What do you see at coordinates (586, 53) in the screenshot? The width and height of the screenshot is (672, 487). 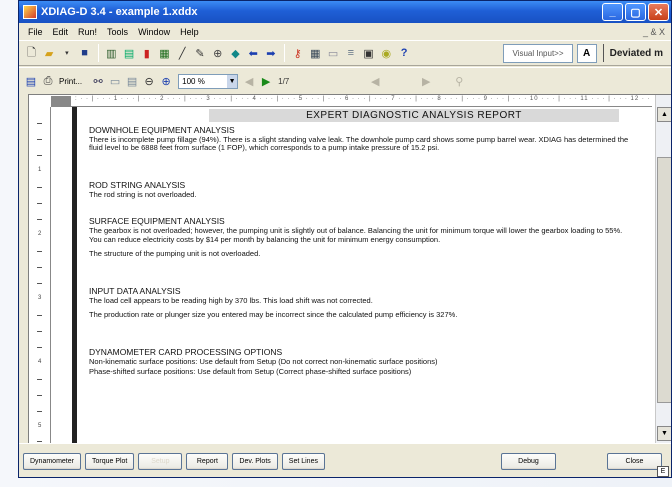 I see `font-button: A` at bounding box center [586, 53].